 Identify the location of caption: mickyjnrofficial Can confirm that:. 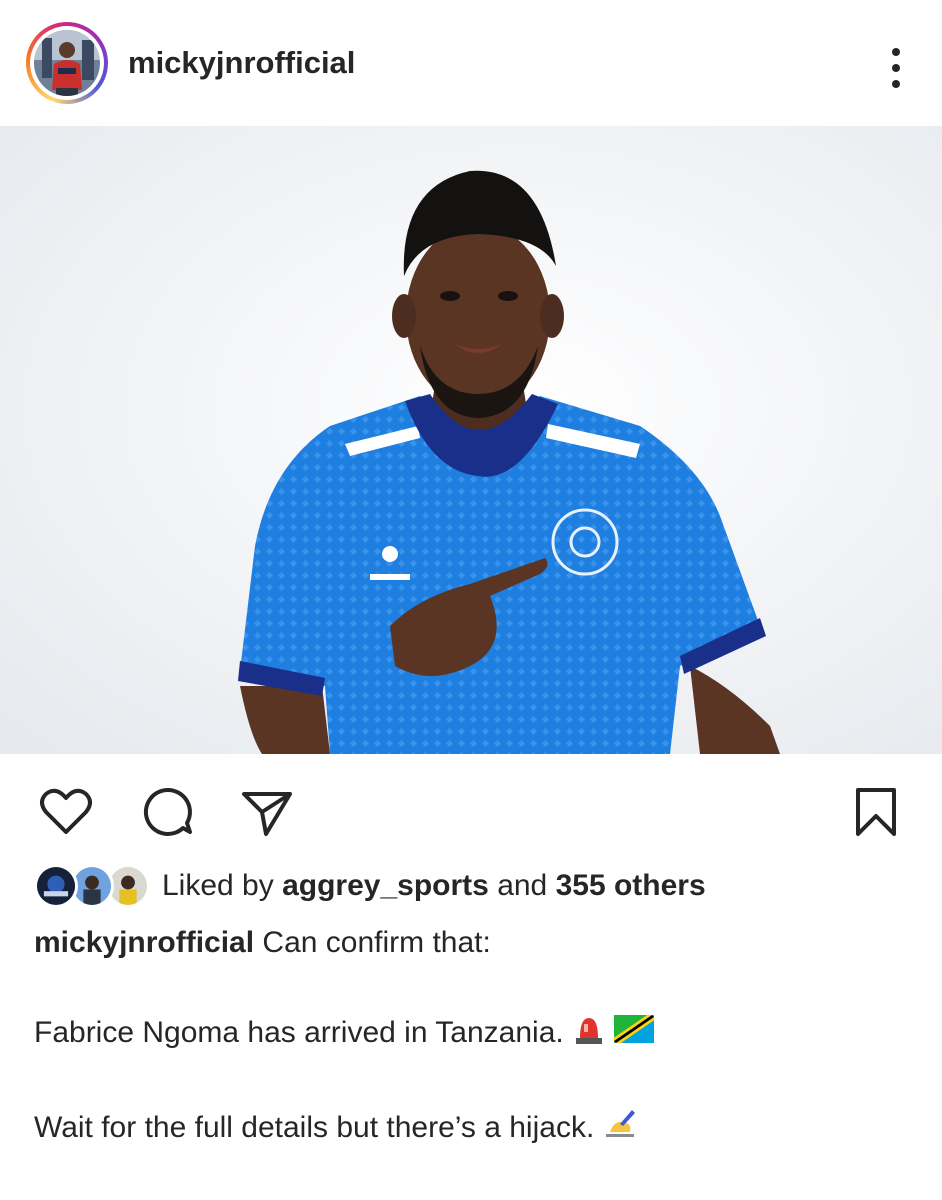
(474, 943).